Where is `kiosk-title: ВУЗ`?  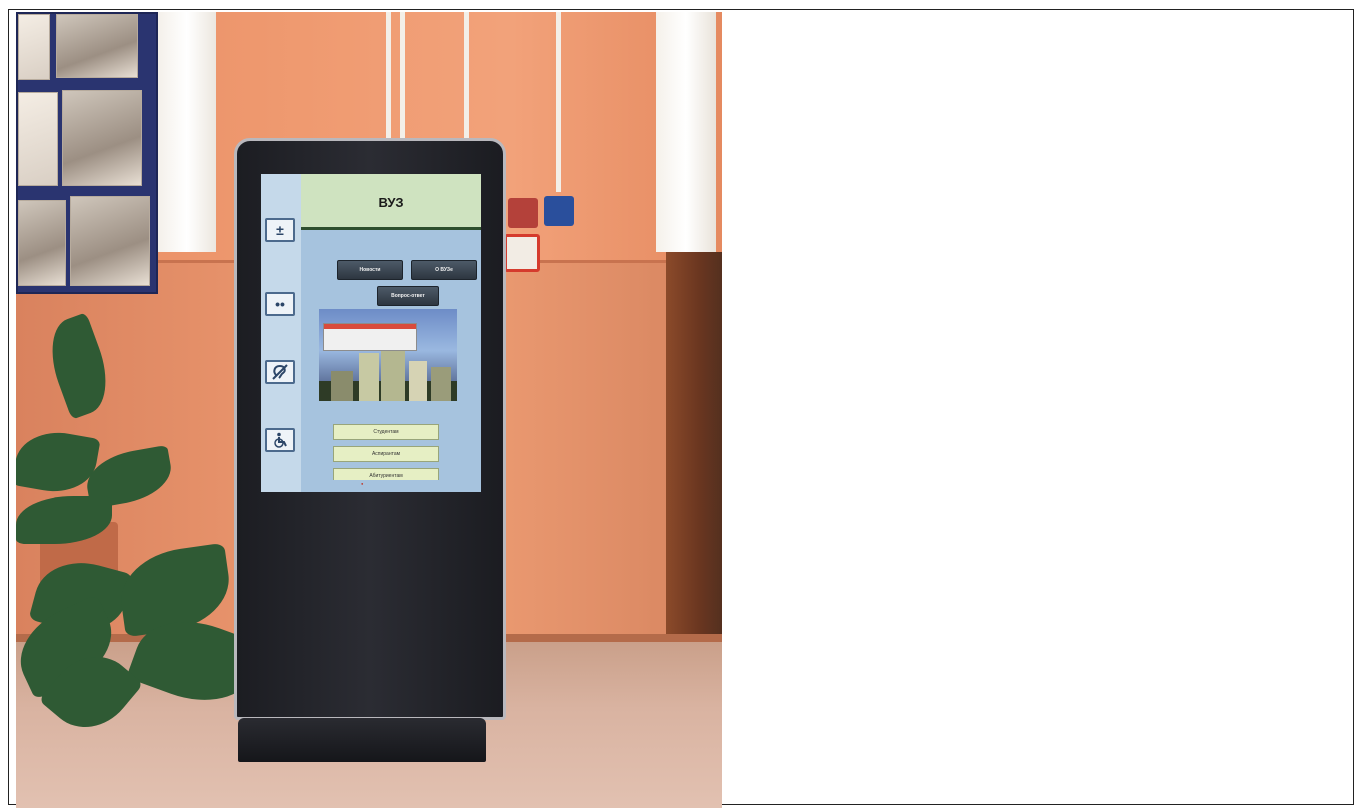 kiosk-title: ВУЗ is located at coordinates (391, 202).